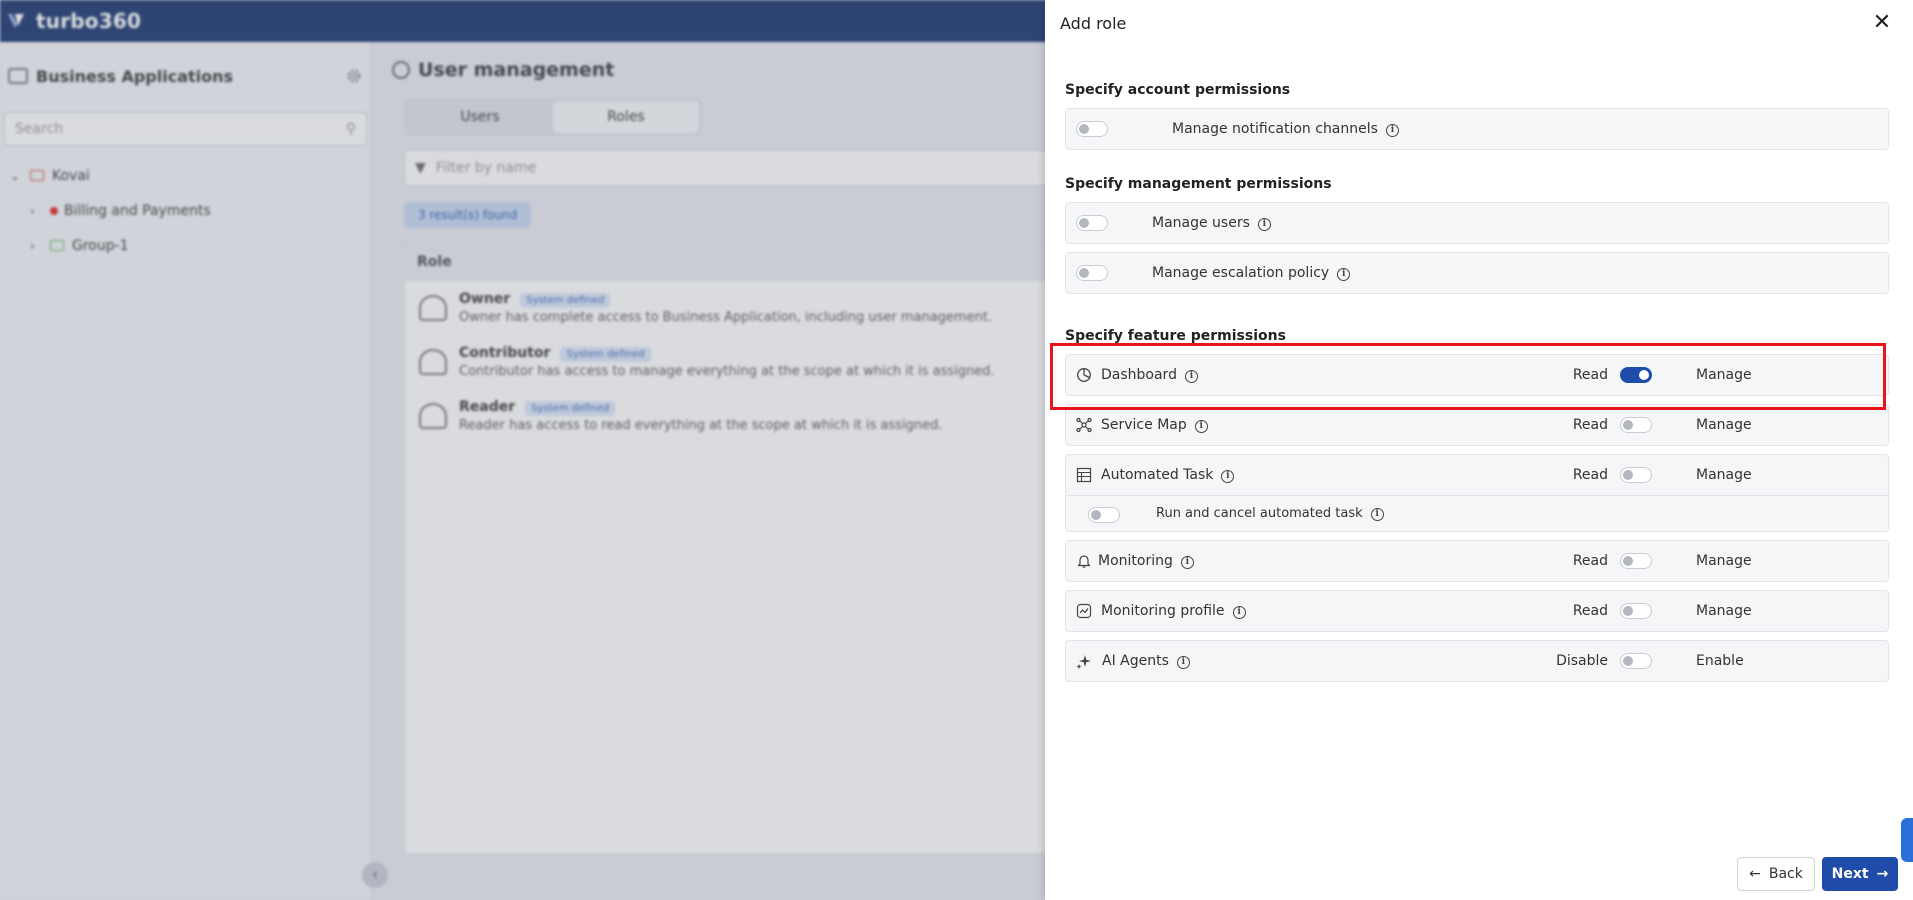  Describe the element at coordinates (1093, 23) in the screenshot. I see `drawer-title: Add role` at that location.